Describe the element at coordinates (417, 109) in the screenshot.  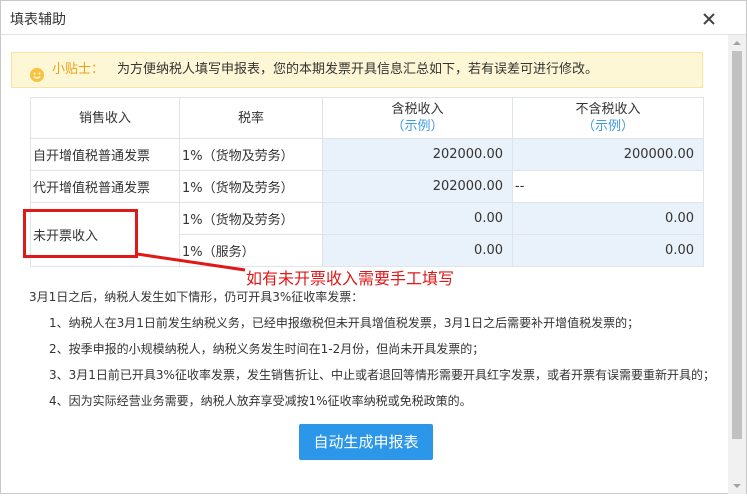
I see `header-incl-tax-label: 含税收入` at that location.